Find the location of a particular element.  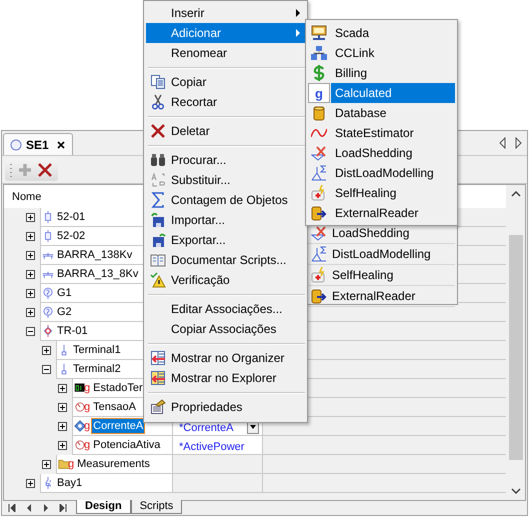

tree-item: PotenciaAtiva is located at coordinates (126, 445).